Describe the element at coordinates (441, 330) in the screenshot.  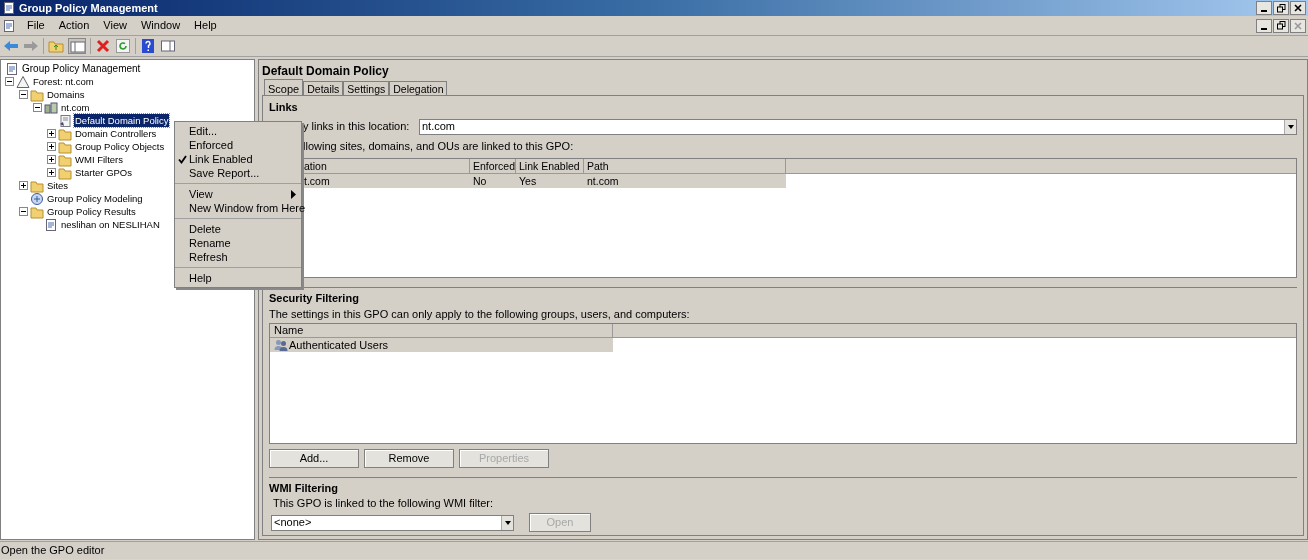
I see `column-header: Name` at that location.